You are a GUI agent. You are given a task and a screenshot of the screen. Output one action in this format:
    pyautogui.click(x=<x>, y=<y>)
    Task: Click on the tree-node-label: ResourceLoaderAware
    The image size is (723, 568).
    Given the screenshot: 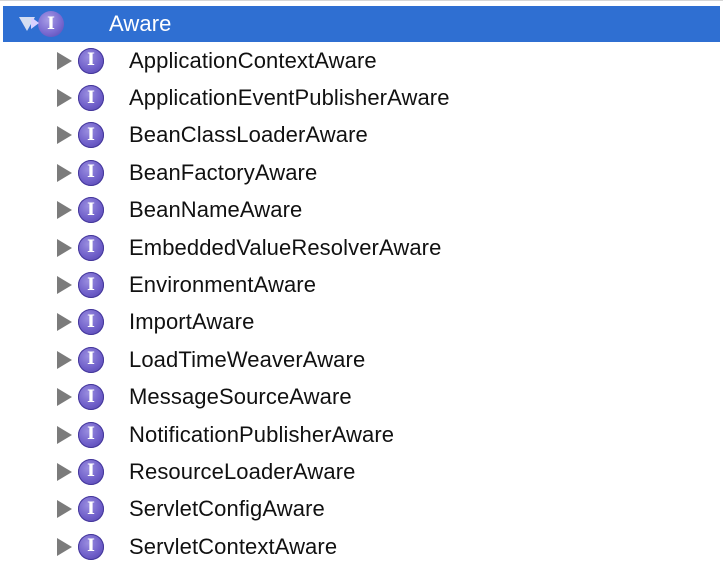 What is the action you would take?
    pyautogui.click(x=242, y=471)
    